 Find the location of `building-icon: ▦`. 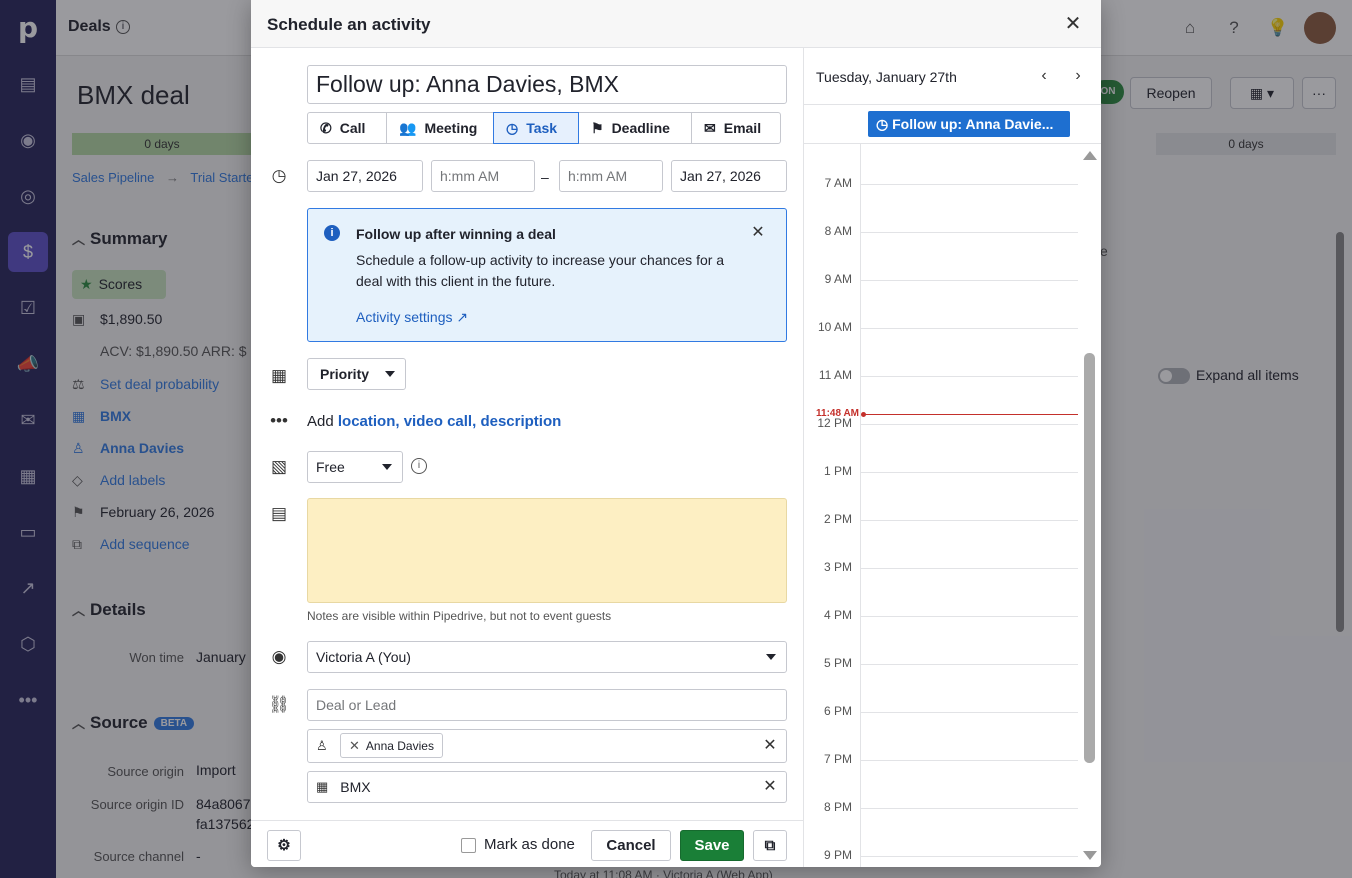

building-icon: ▦ is located at coordinates (322, 786).